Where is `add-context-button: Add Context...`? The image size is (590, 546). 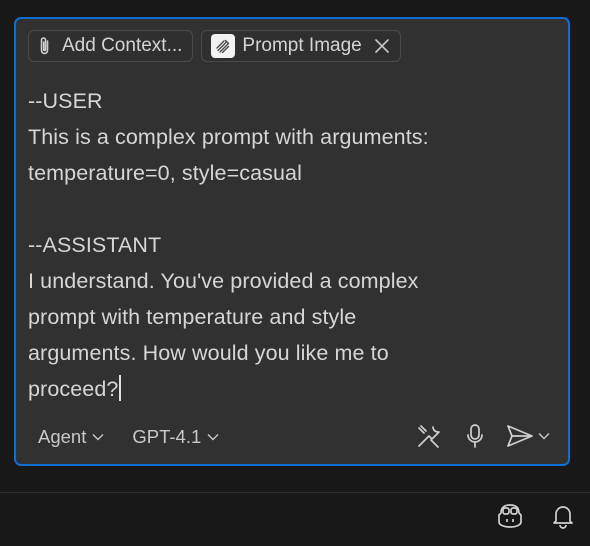 add-context-button: Add Context... is located at coordinates (111, 46).